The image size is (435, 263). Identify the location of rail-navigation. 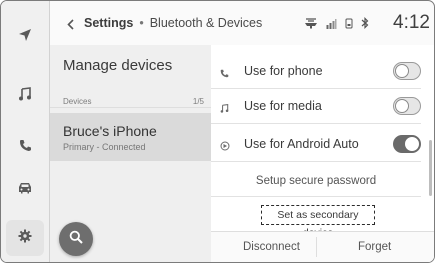
(25, 35).